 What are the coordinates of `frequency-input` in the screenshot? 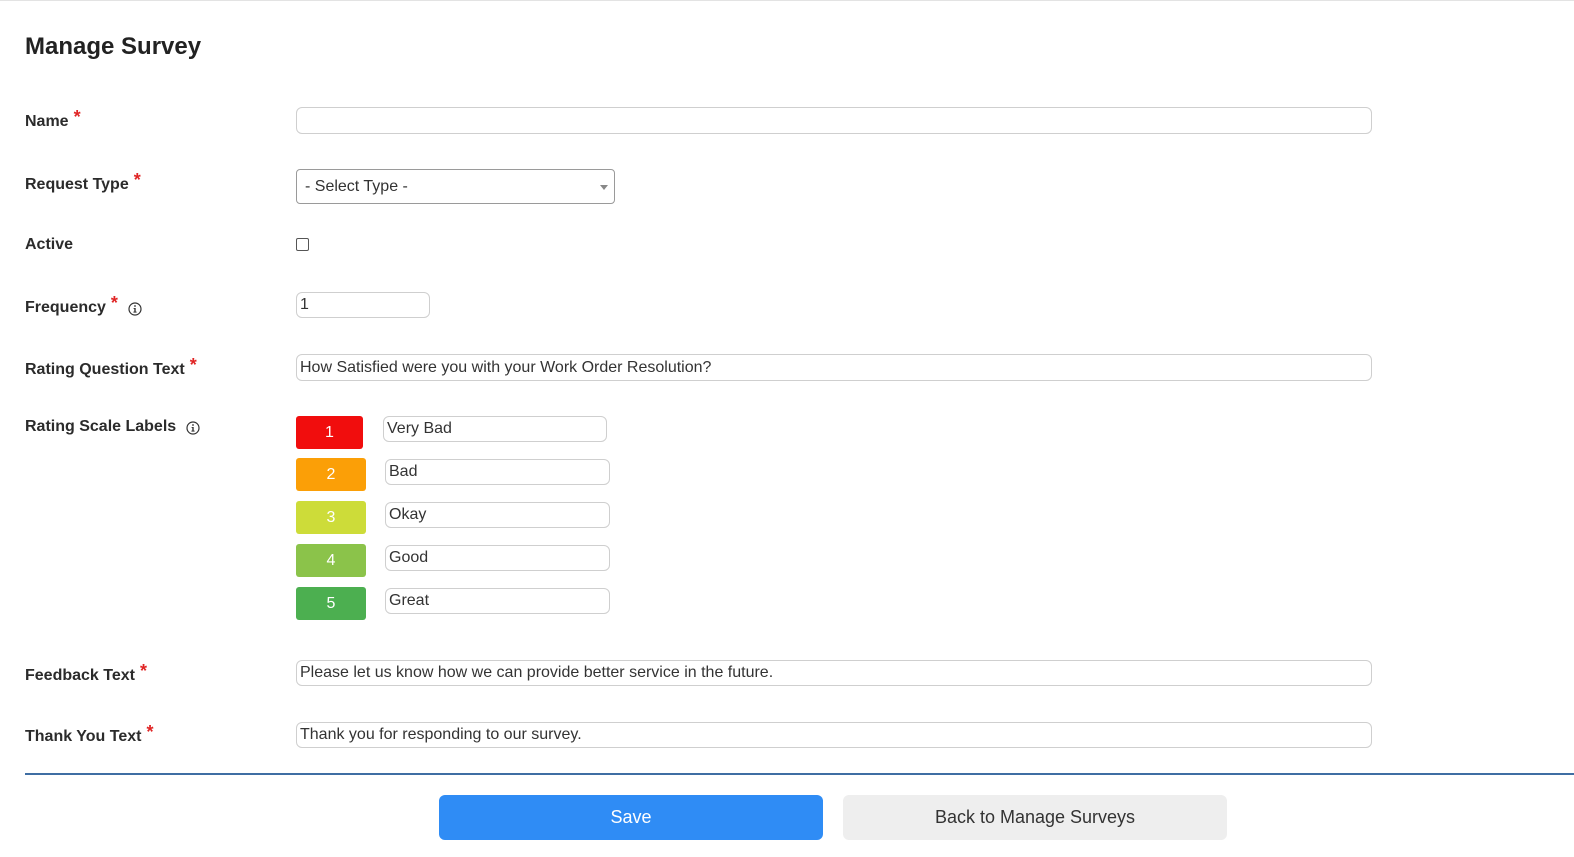 It's located at (363, 305).